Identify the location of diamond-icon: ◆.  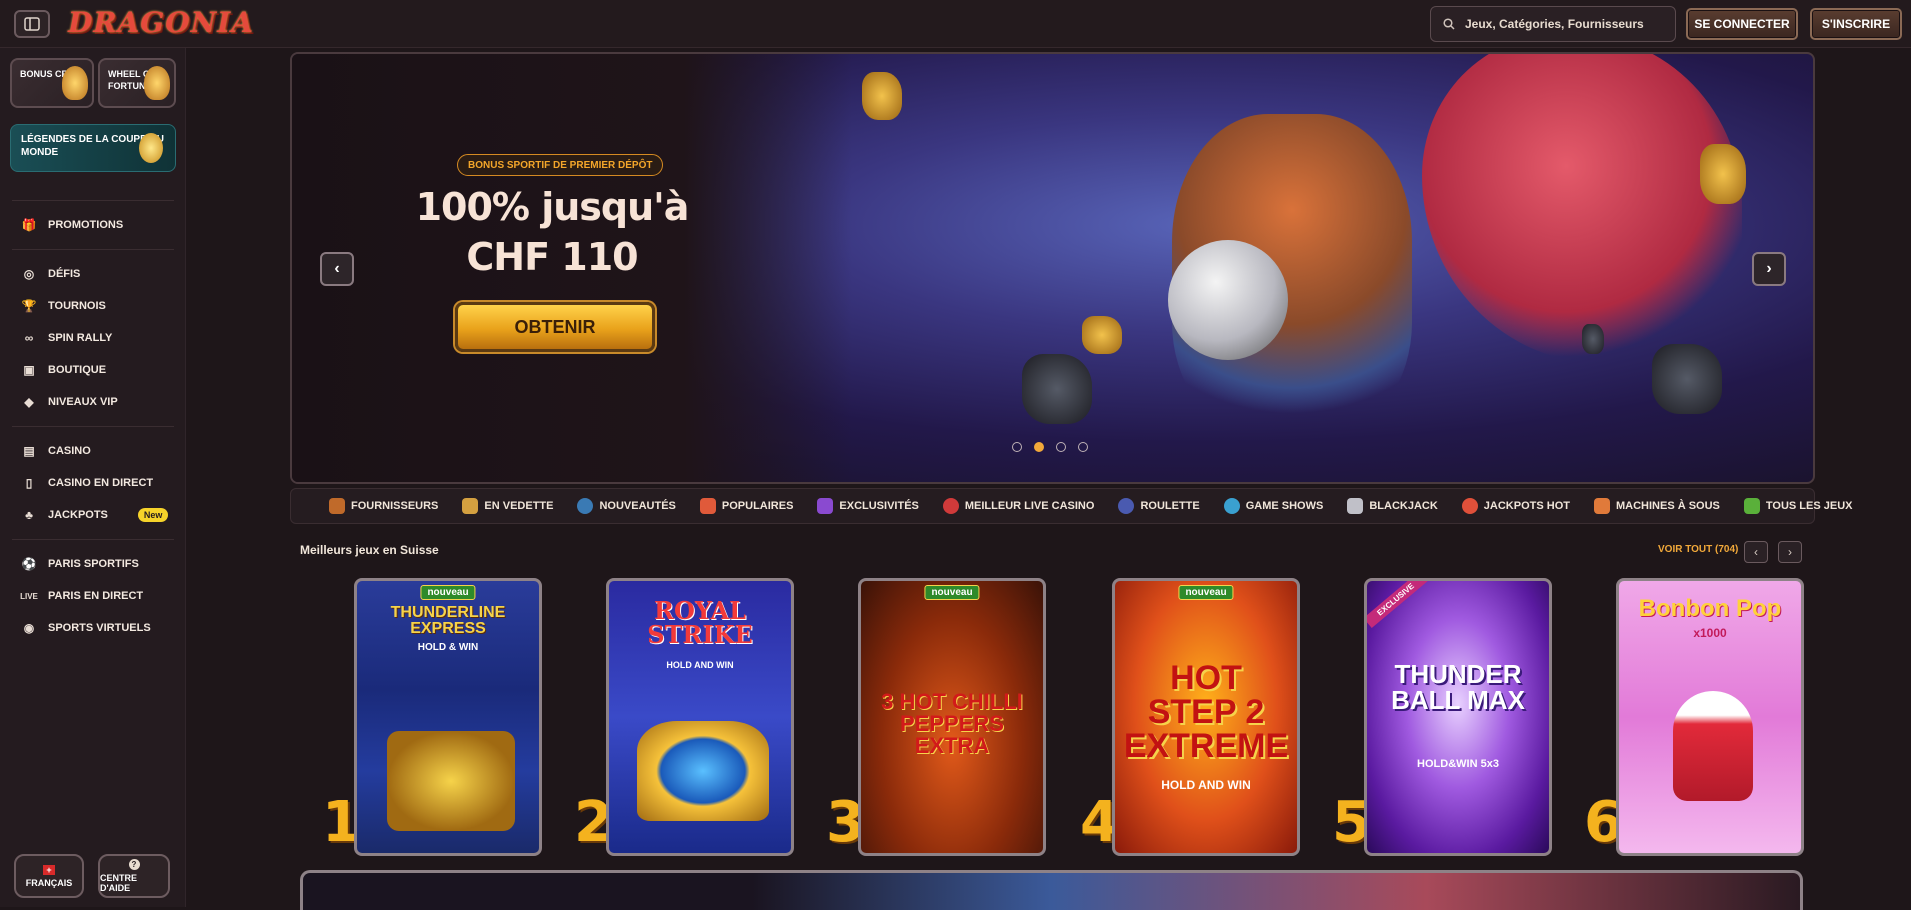
(29, 402).